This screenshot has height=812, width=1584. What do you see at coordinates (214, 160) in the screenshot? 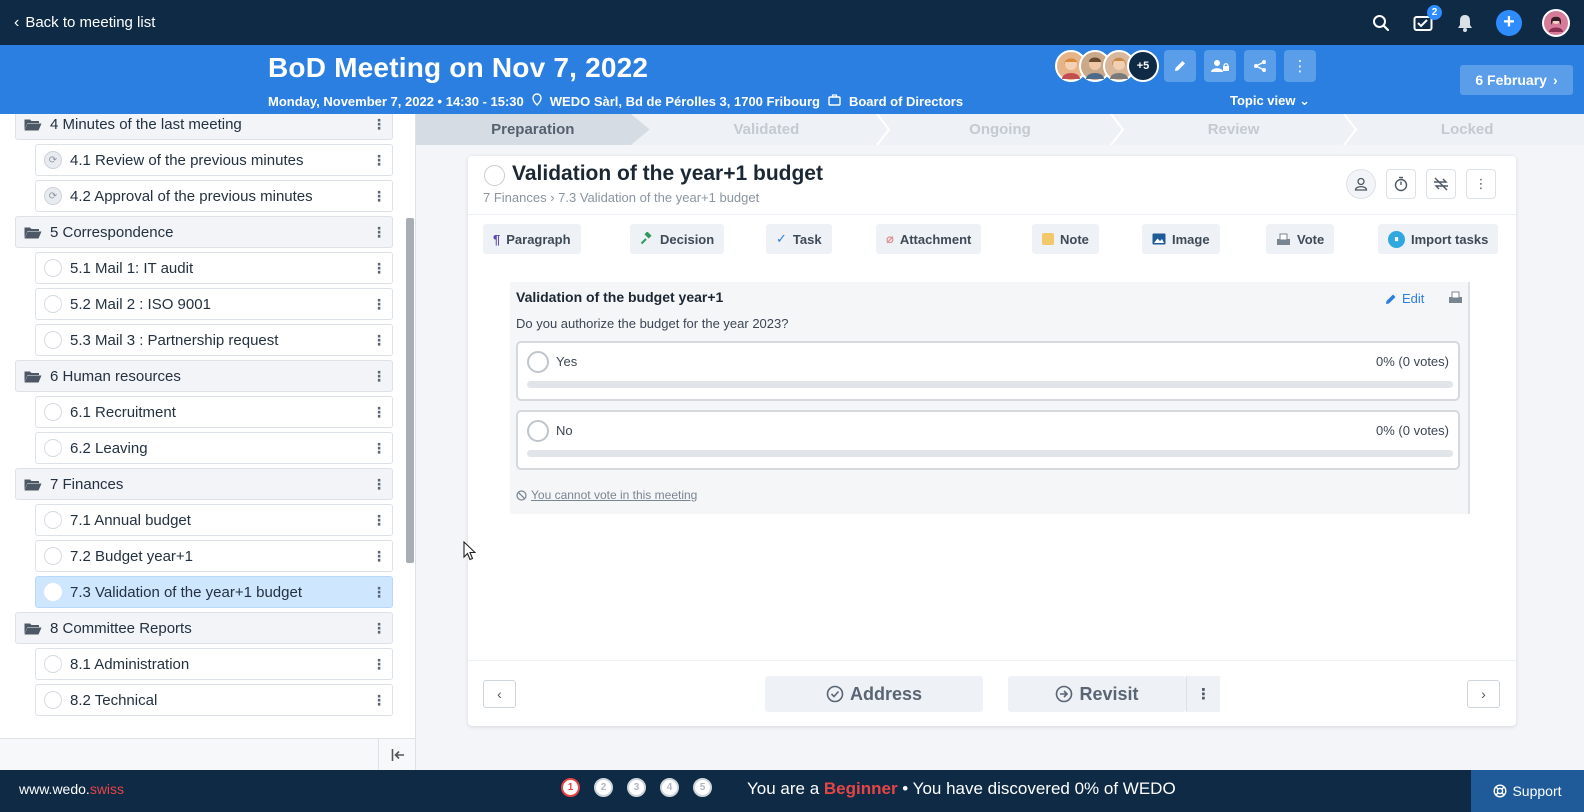
I see `sidebar-topic-item: ⟳ 4.1 Review of the previous minutes ⋮` at bounding box center [214, 160].